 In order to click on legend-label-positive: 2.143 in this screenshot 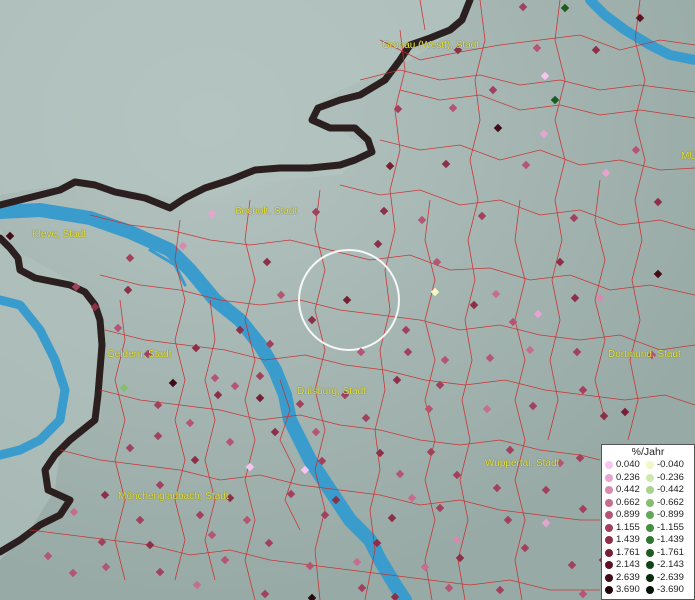, I will do `click(628, 564)`.